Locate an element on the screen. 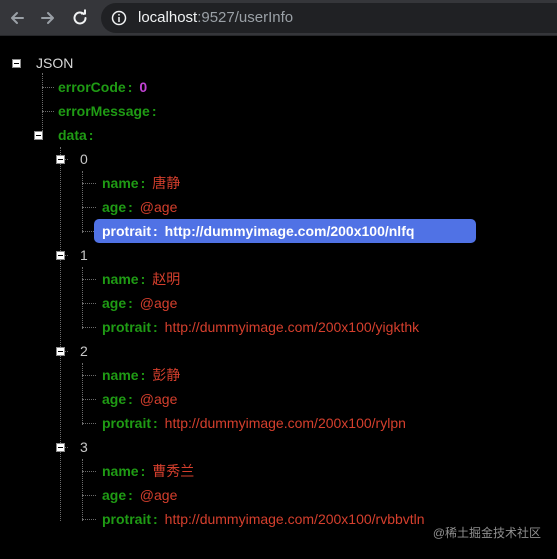 The height and width of the screenshot is (559, 557). forward-button is located at coordinates (48, 18).